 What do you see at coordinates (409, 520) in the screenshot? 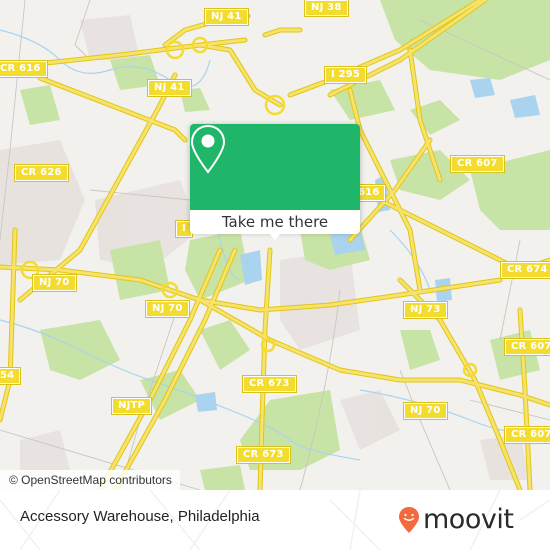
I see `moovit-smiley-pin-icon` at bounding box center [409, 520].